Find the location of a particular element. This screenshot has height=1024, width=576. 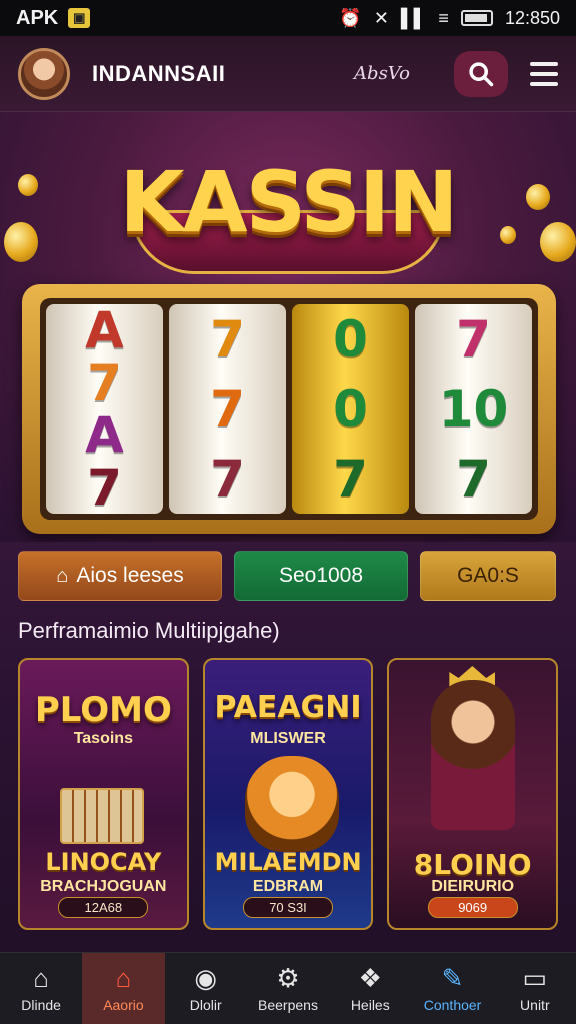

app-badge-icon: ▣ is located at coordinates (79, 18).